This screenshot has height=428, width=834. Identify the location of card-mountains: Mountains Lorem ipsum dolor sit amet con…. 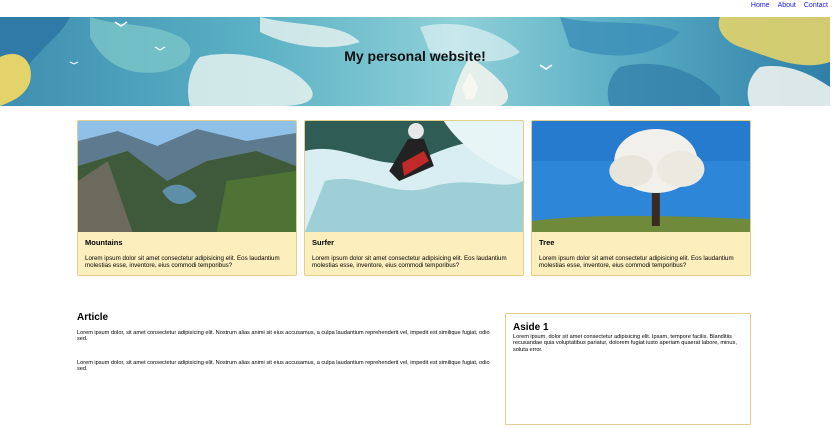
(187, 198).